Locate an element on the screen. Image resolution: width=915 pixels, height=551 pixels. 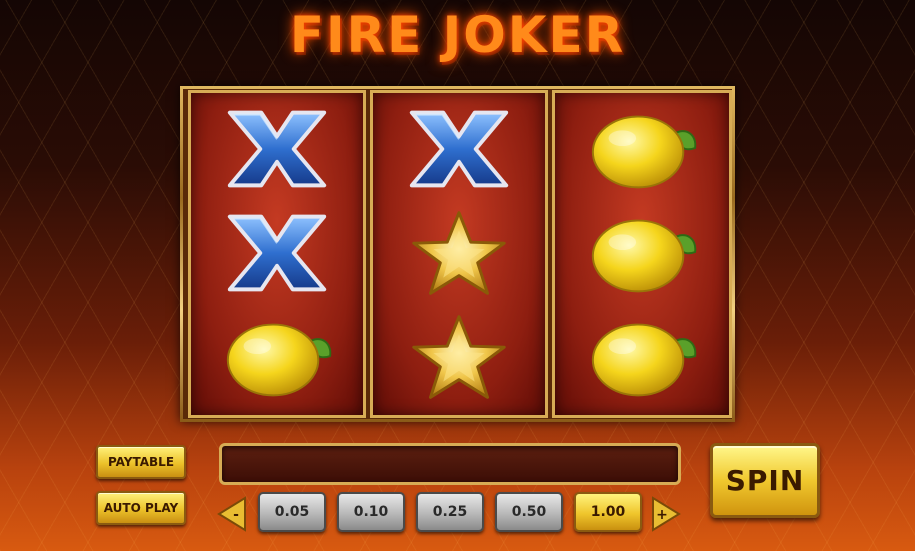
paytable-button: PAYTABLE is located at coordinates (141, 462).